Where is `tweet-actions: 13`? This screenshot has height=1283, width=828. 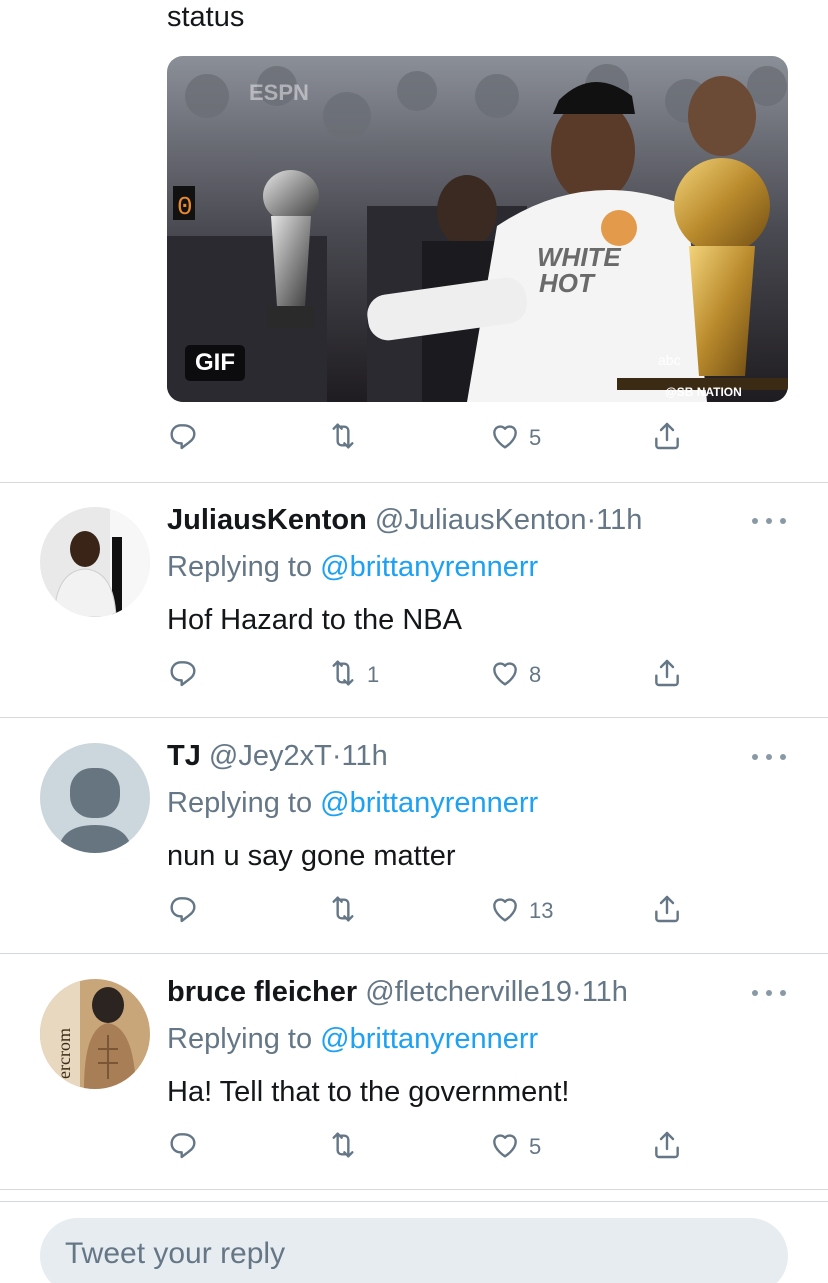 tweet-actions: 13 is located at coordinates (437, 911).